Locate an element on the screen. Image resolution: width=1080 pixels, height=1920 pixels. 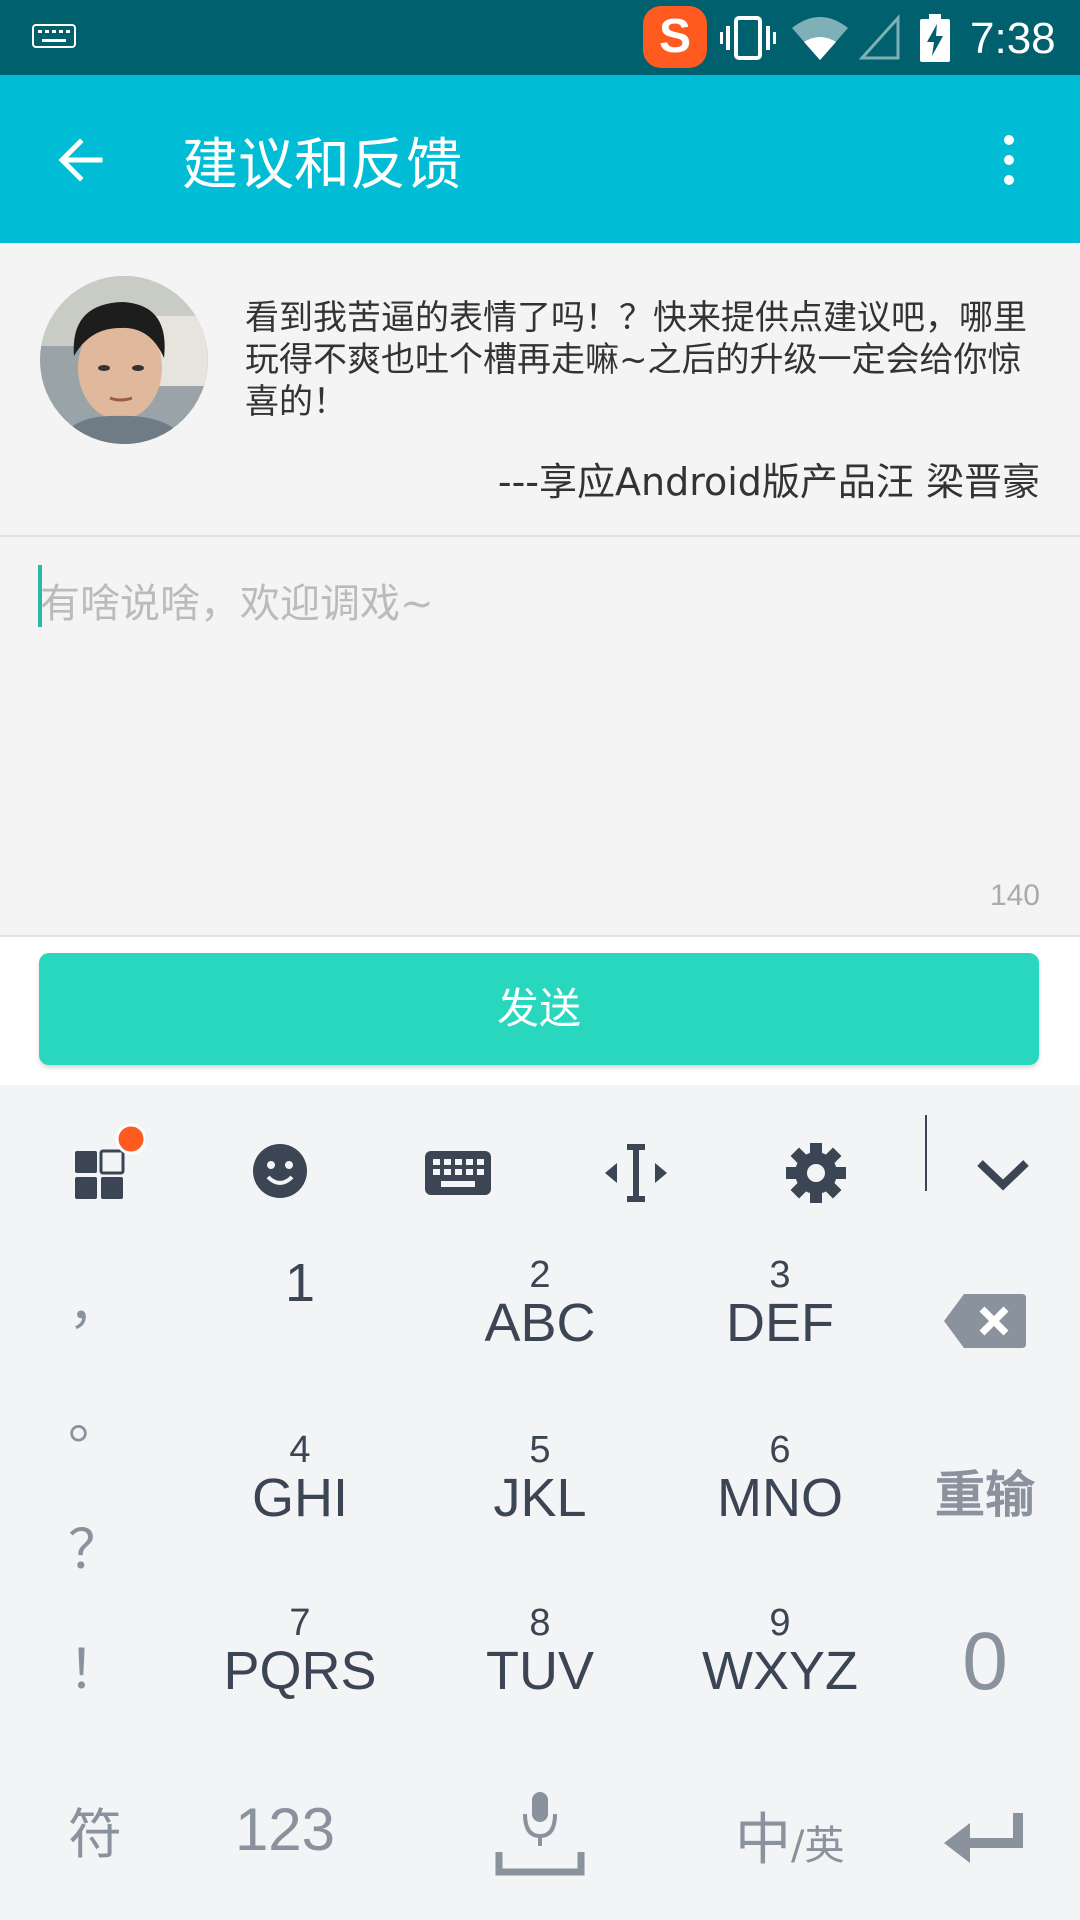
key-7: 7 PQRS is located at coordinates (300, 1651).